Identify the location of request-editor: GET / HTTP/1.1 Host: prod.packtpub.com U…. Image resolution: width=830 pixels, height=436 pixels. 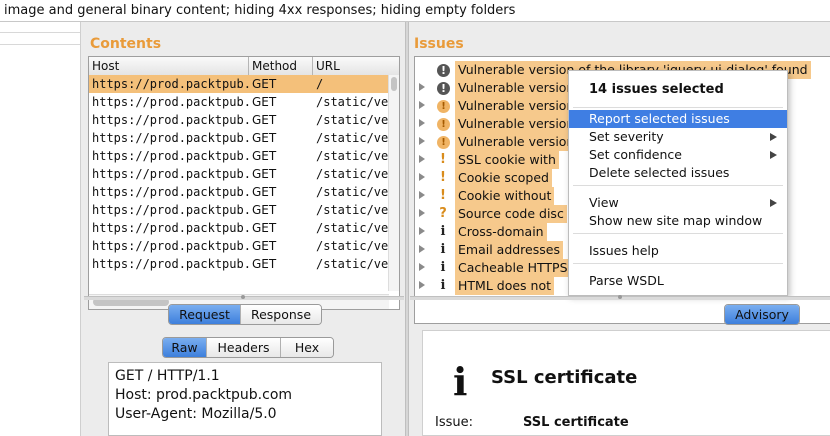
(245, 399).